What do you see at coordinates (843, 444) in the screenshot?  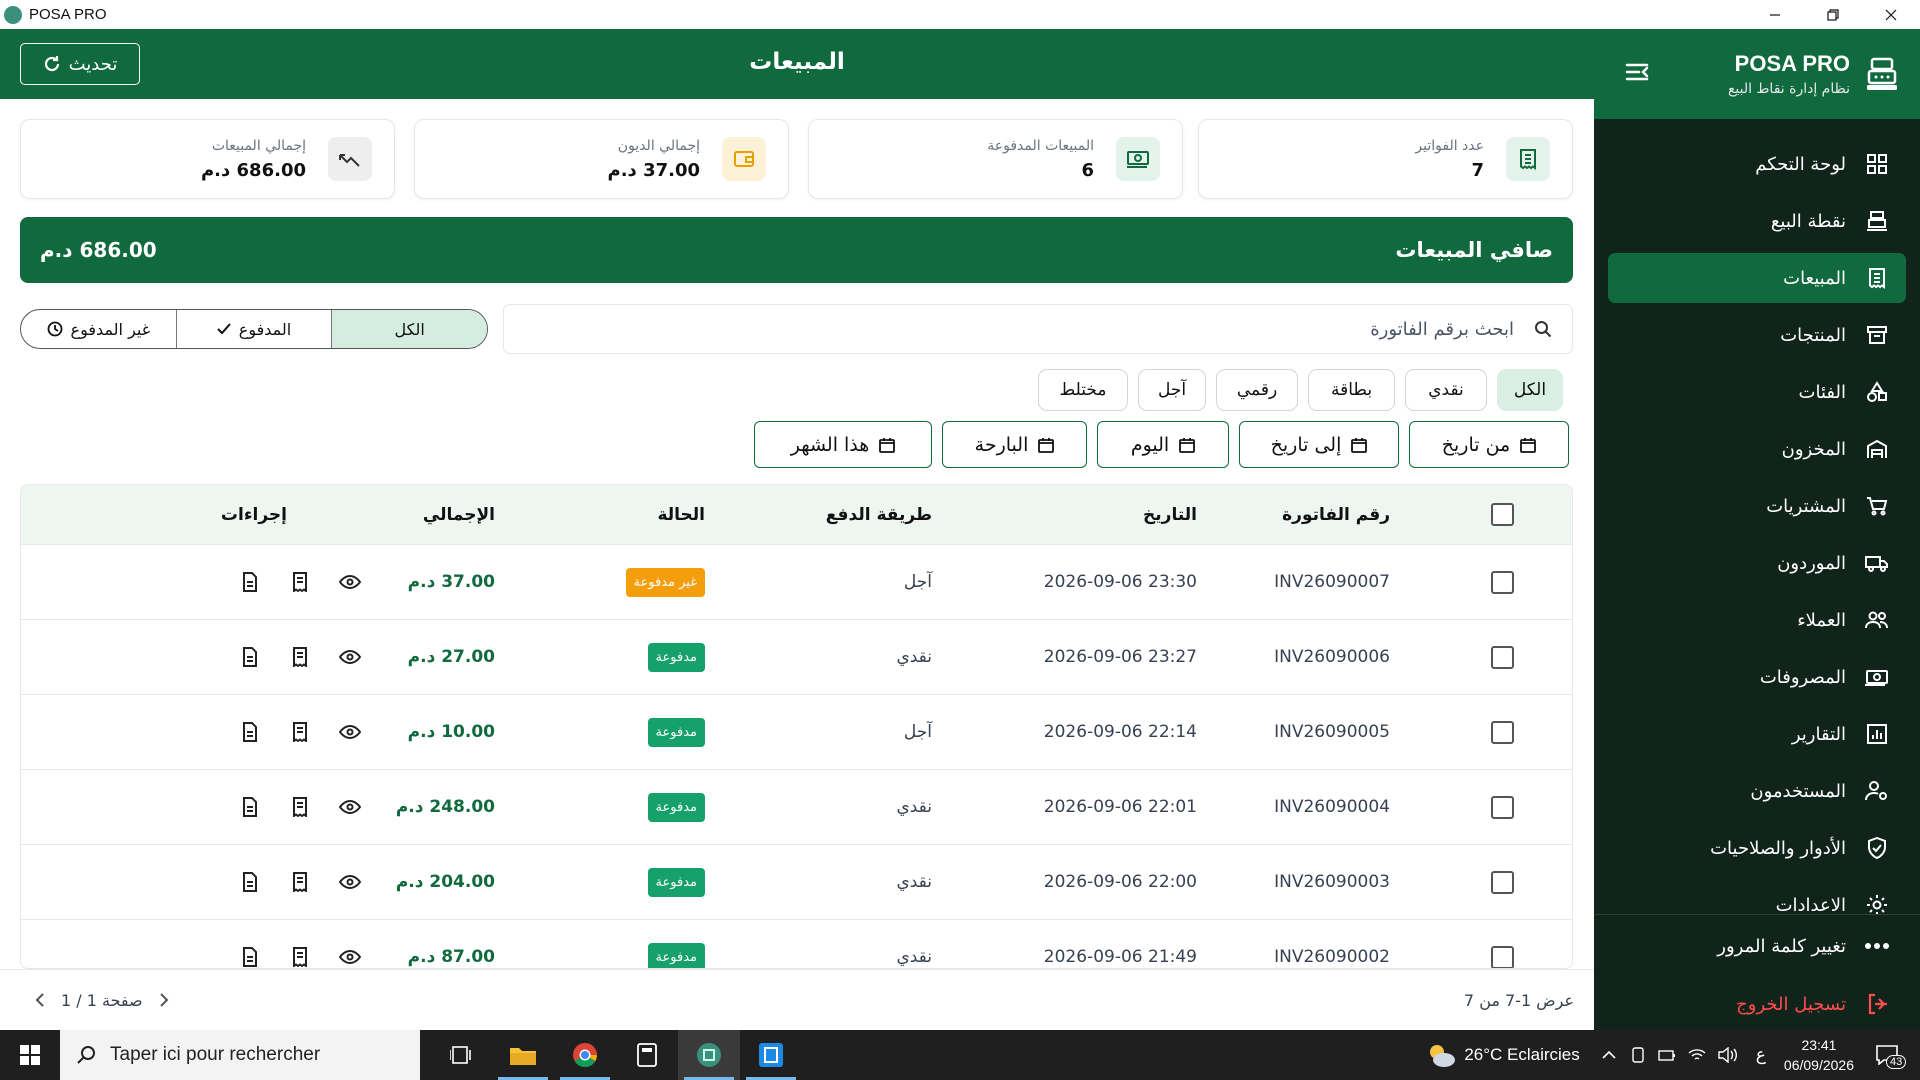 I see `date-button-4: هذا الشهر` at bounding box center [843, 444].